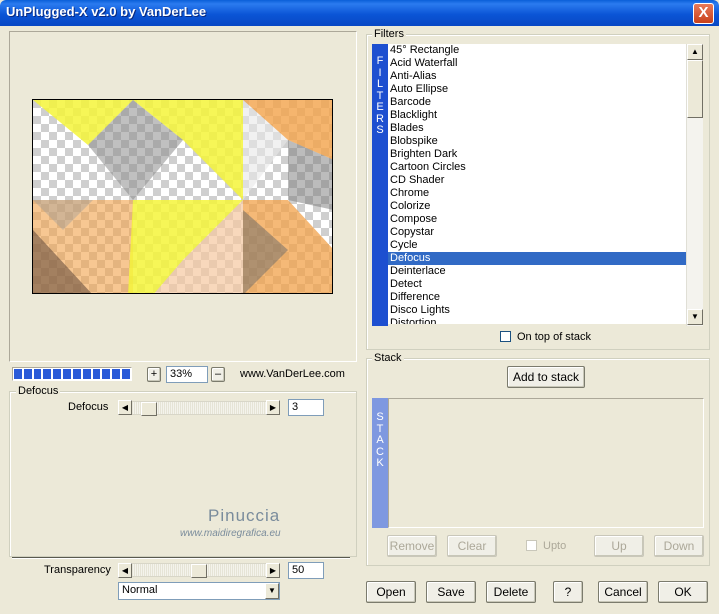 The height and width of the screenshot is (614, 719). Describe the element at coordinates (244, 515) in the screenshot. I see `watermark-title: Pinuccia` at that location.